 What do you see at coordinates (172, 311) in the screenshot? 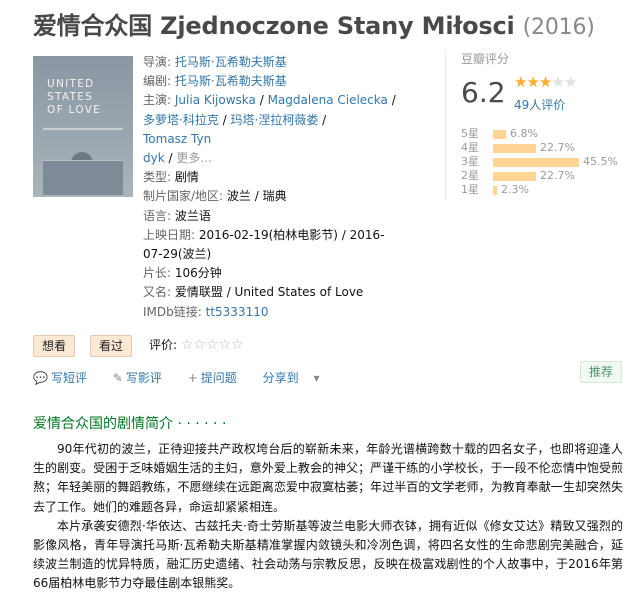
I see `imdb-label: IMDb链接:` at bounding box center [172, 311].